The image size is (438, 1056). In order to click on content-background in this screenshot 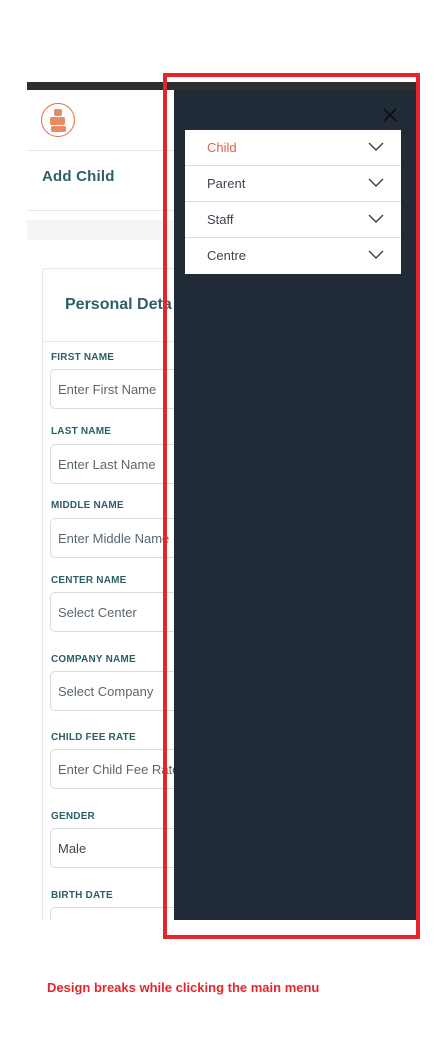, I will do `click(100, 230)`.